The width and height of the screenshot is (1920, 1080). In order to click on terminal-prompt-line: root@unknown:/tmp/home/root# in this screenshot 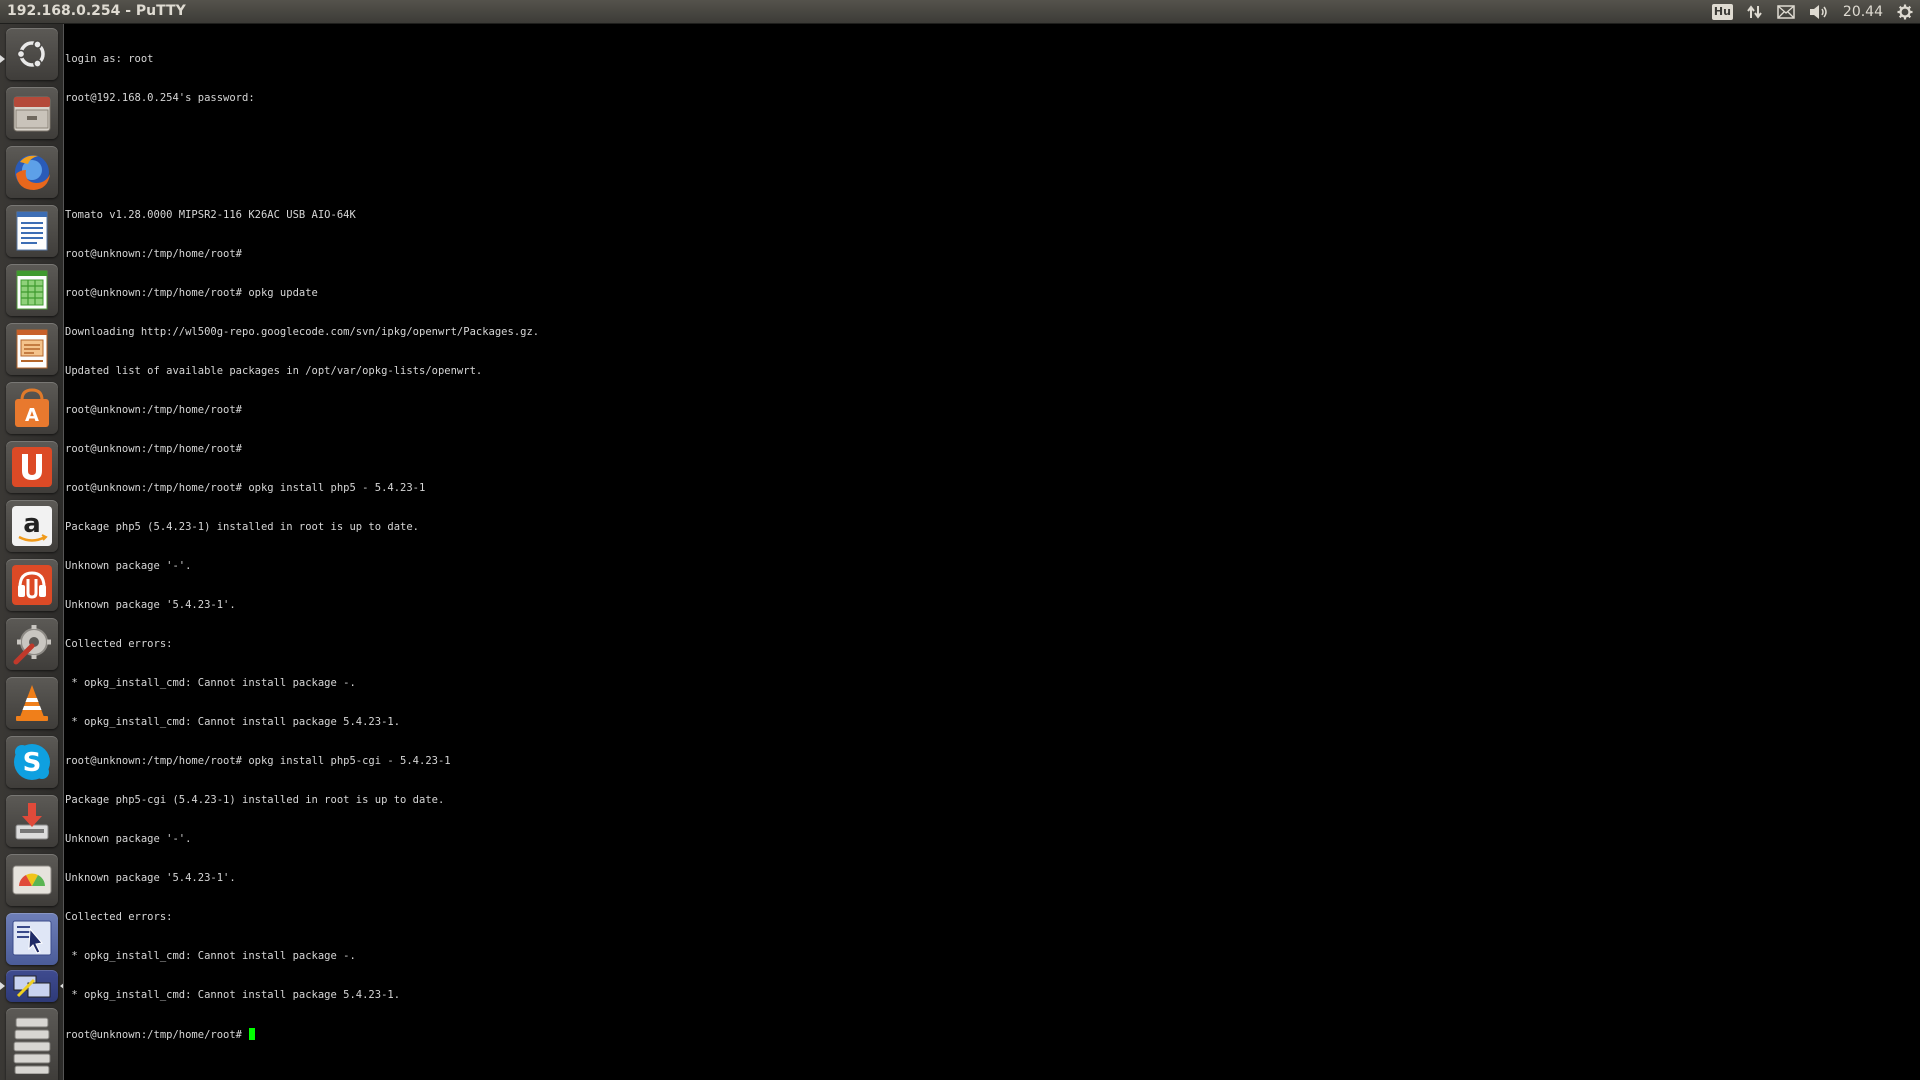, I will do `click(302, 1034)`.